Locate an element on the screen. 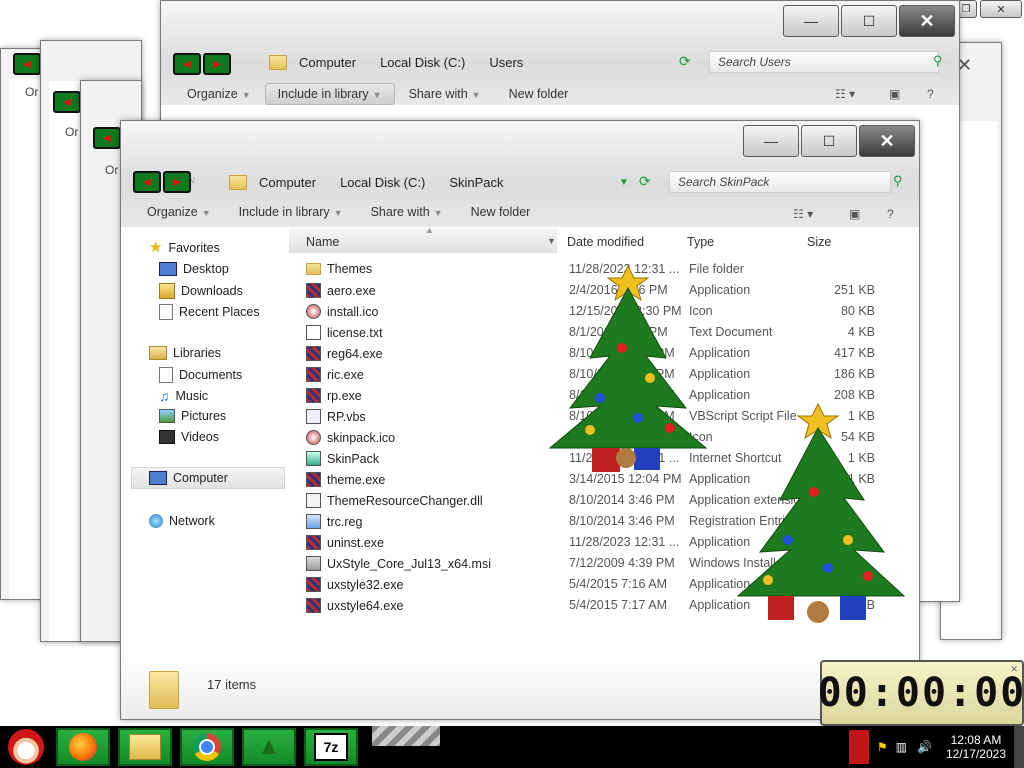 The image size is (1024, 768). taskbar-firefox is located at coordinates (83, 747).